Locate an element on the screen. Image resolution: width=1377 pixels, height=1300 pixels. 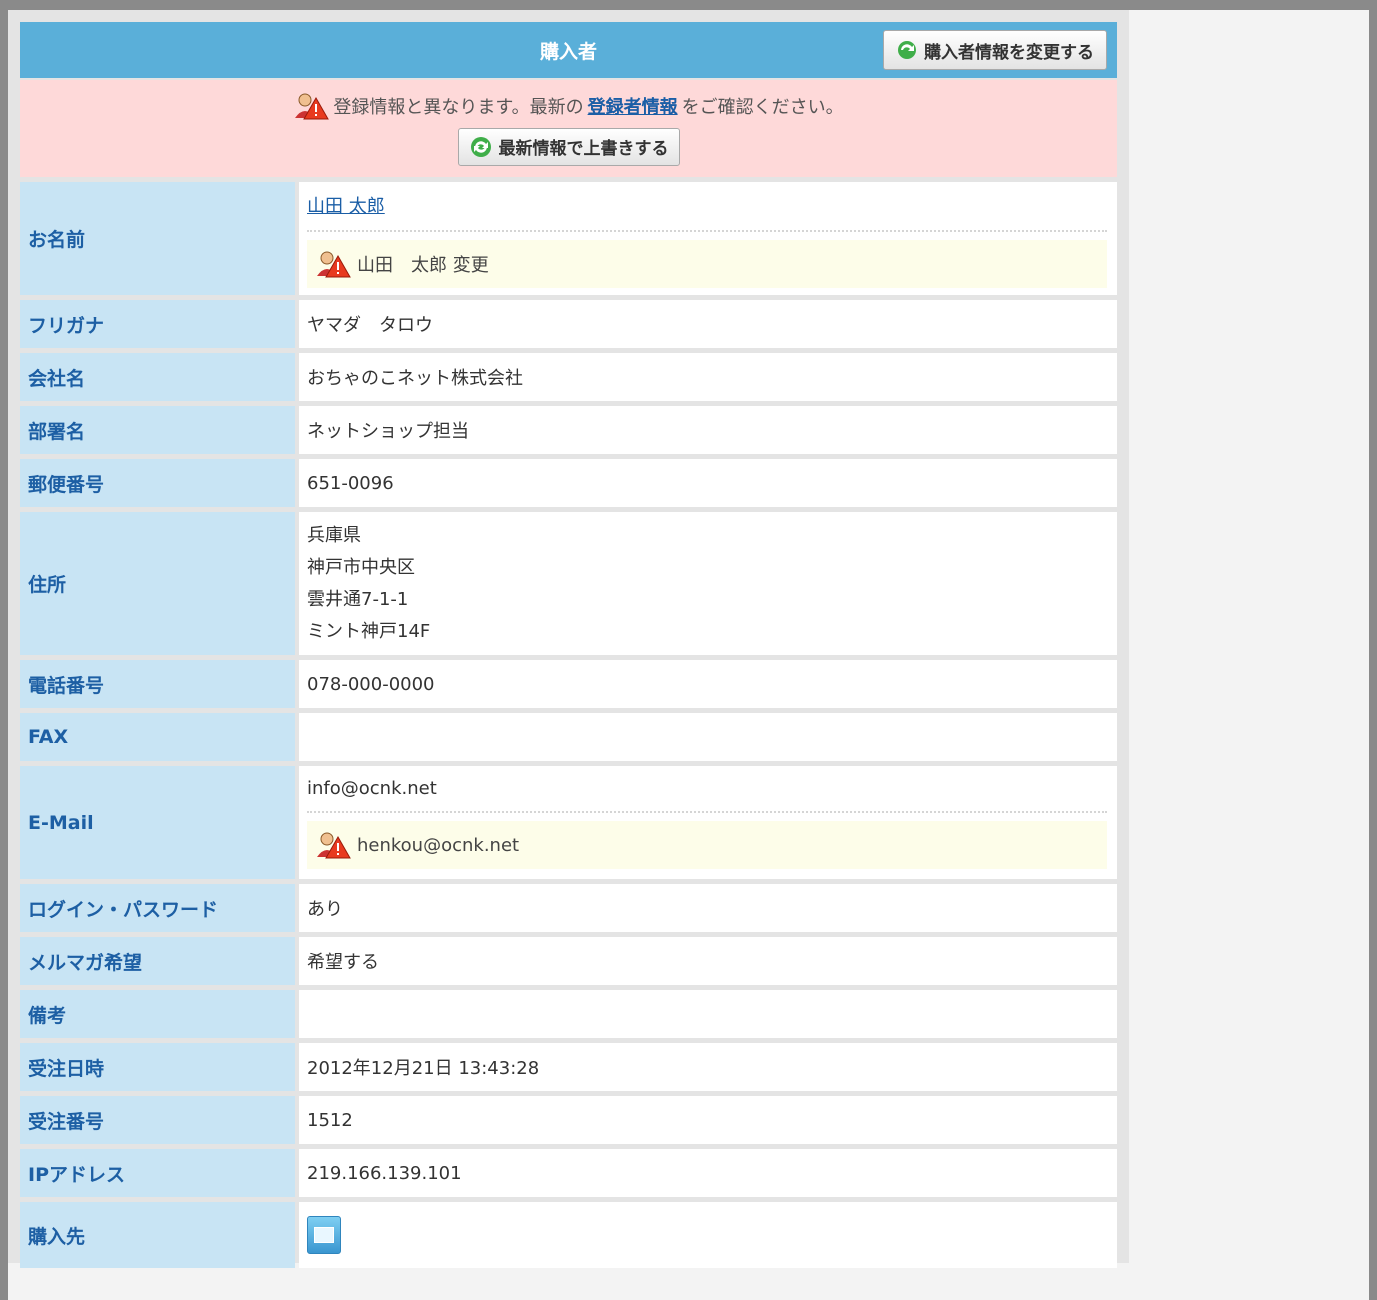
notice-text-before: 登録情報と異なります。最新の is located at coordinates (458, 107).